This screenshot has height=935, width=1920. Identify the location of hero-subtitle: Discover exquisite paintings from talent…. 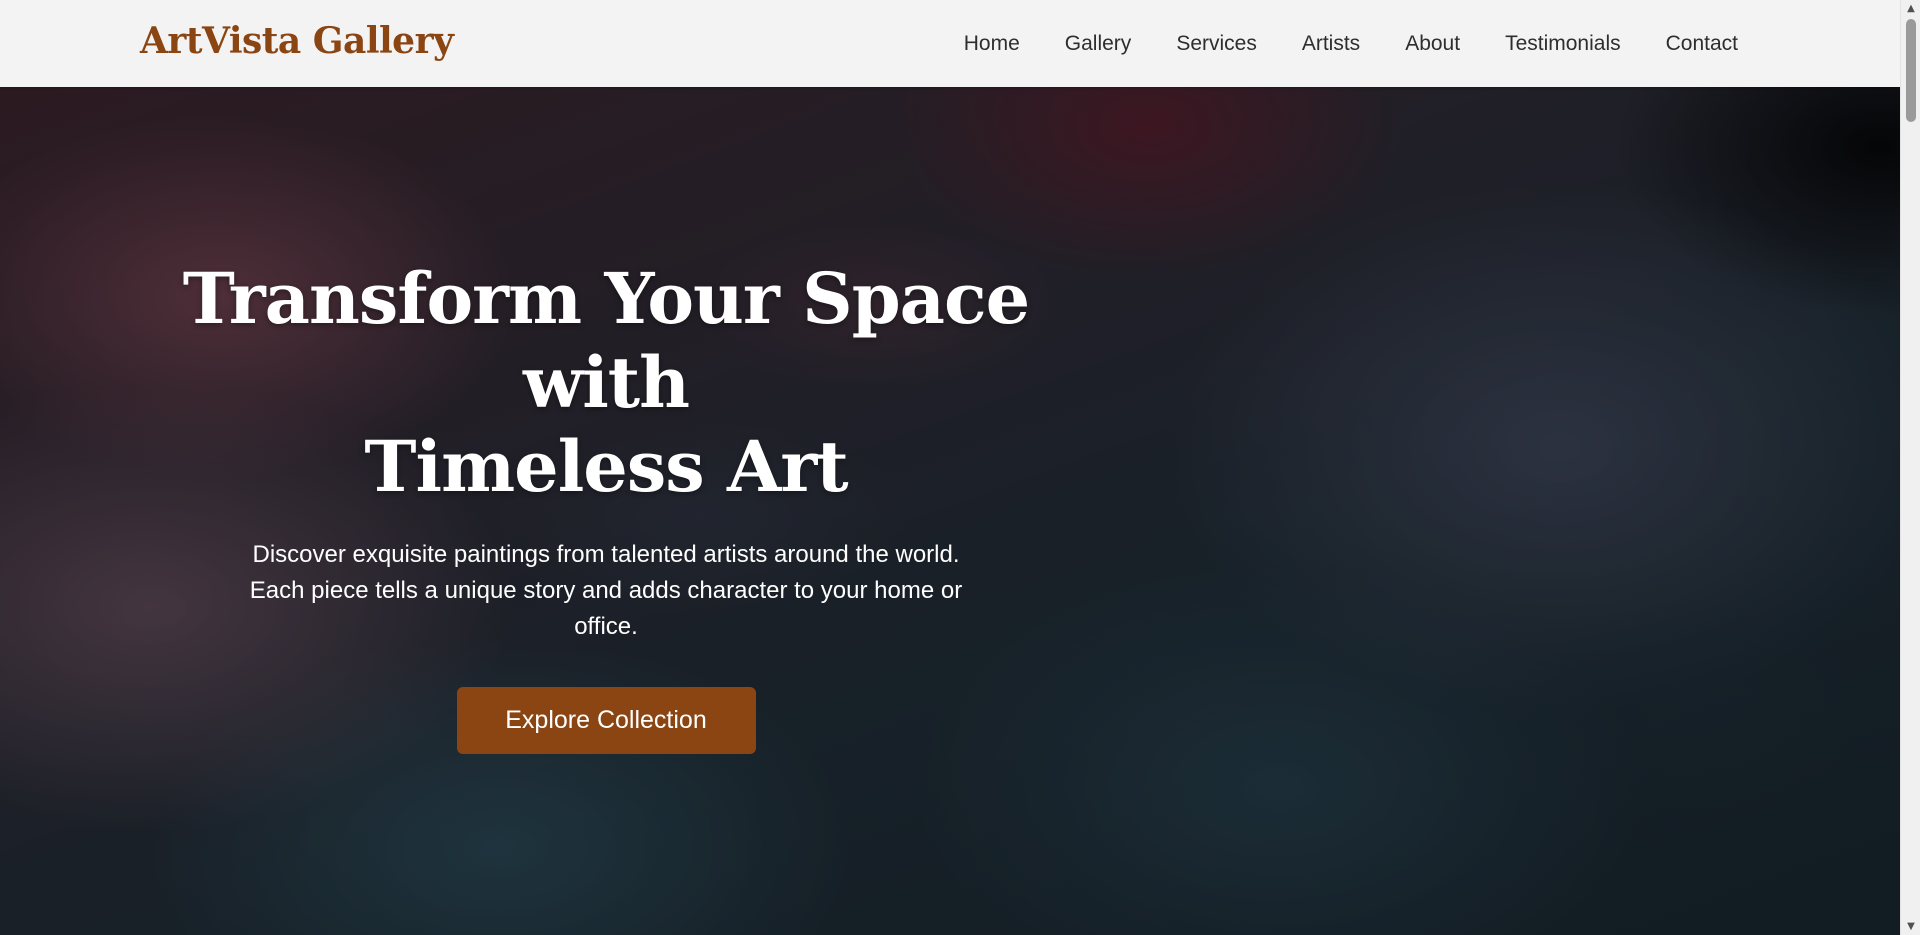
(606, 590).